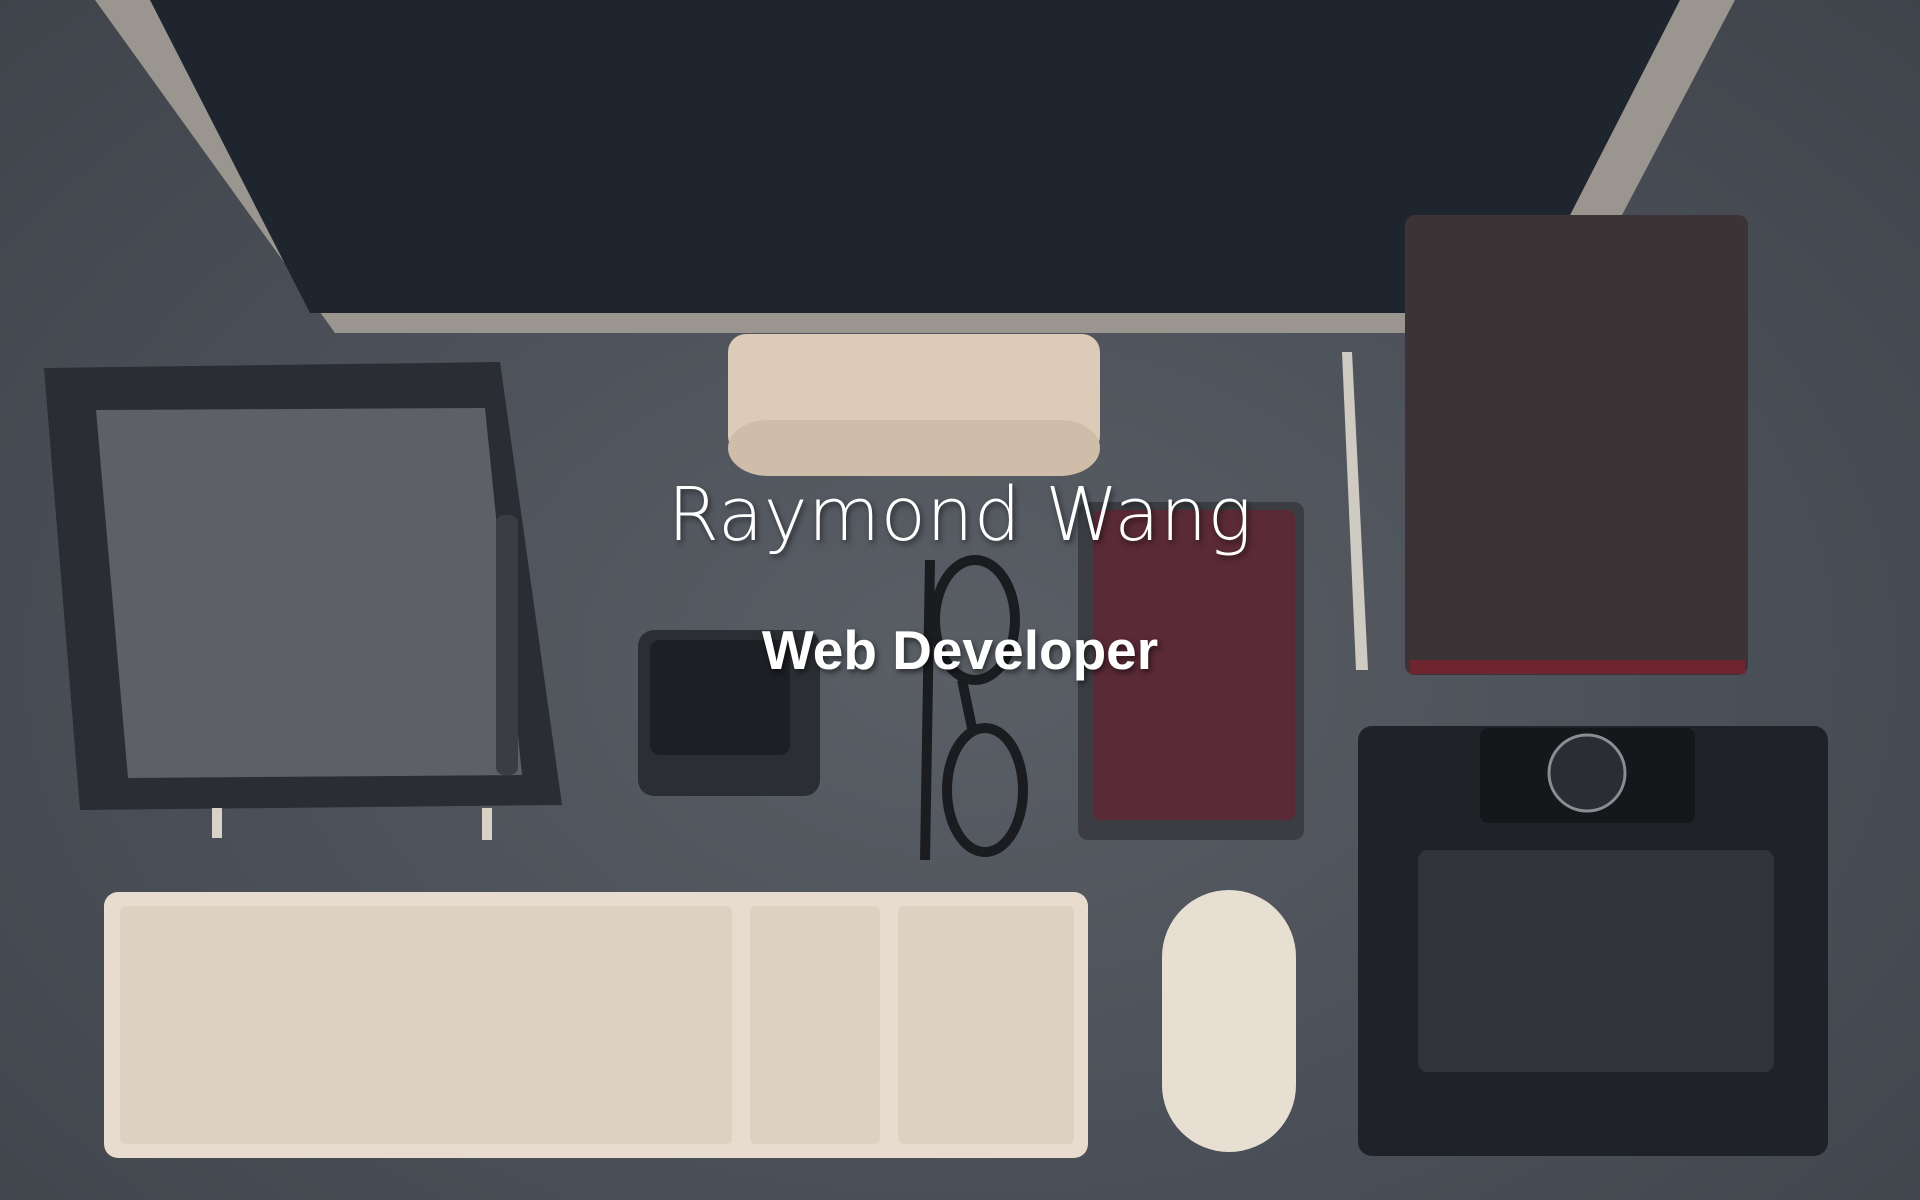 The image size is (1920, 1200). Describe the element at coordinates (960, 650) in the screenshot. I see `hero-job-title: Web Developer` at that location.